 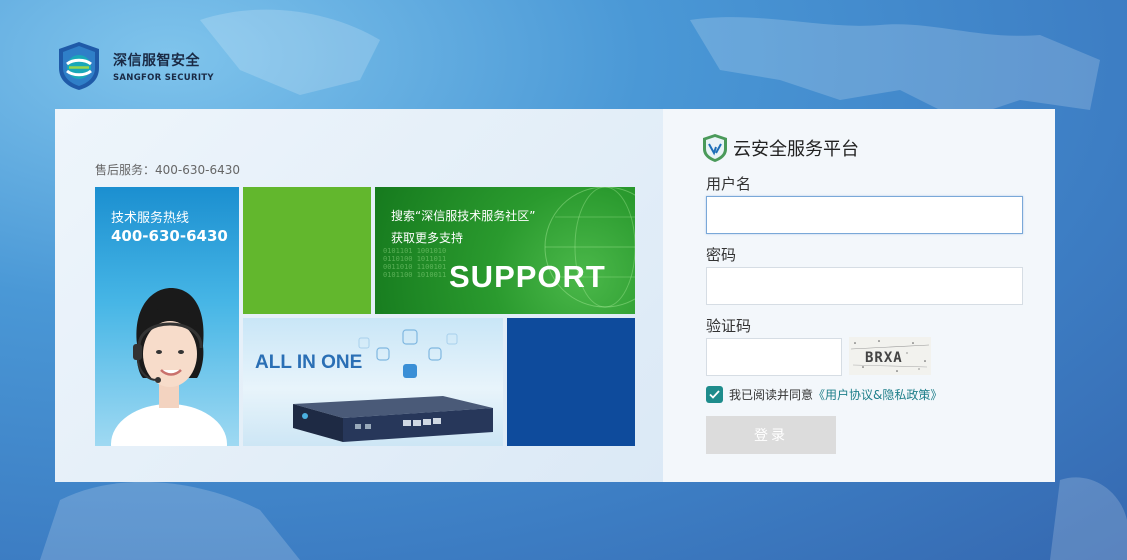 What do you see at coordinates (169, 236) in the screenshot?
I see `hotline-number: 400-630-6430` at bounding box center [169, 236].